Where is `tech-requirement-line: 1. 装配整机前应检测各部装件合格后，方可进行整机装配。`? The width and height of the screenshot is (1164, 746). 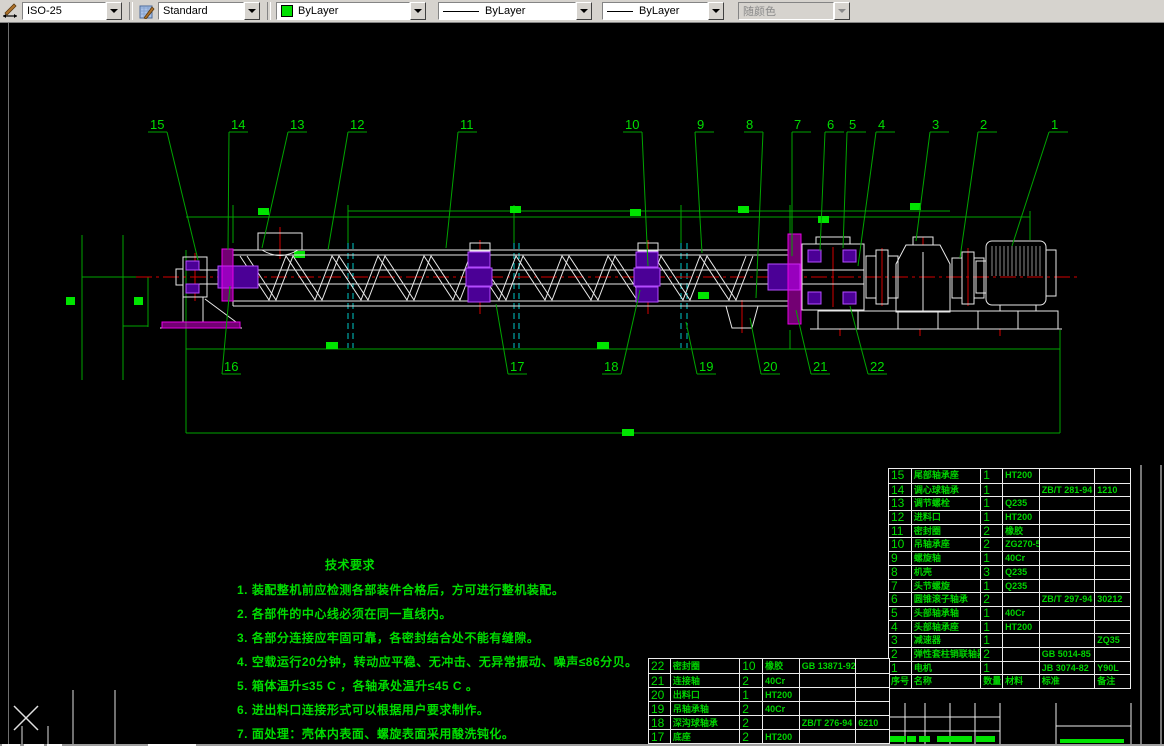 tech-requirement-line: 1. 装配整机前应检测各部装件合格后，方可进行整机装配。 is located at coordinates (401, 590).